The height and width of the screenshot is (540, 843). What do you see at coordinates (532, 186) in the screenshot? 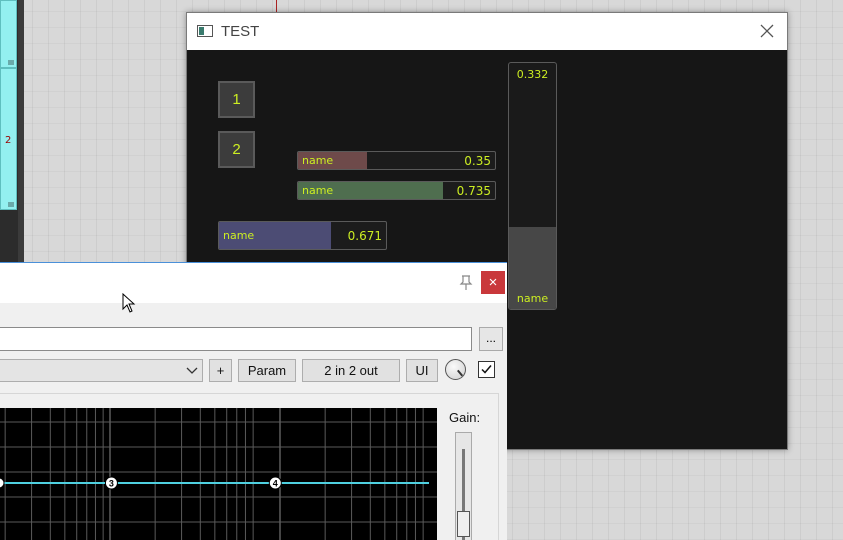
I see `vertical-name-slider: 0.332 name` at bounding box center [532, 186].